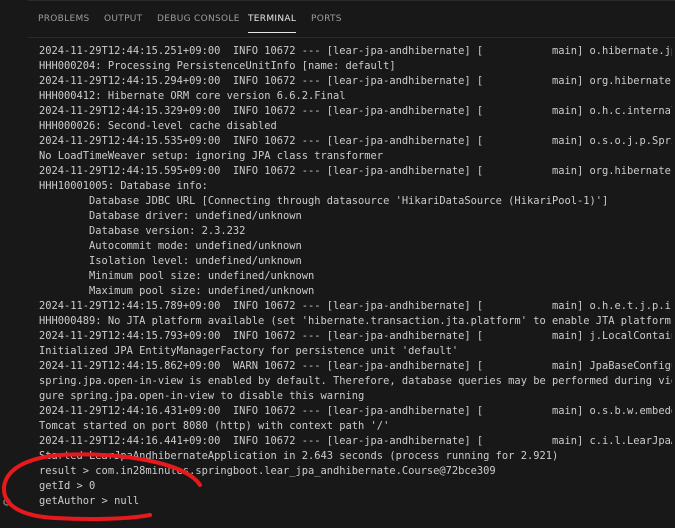 This screenshot has width=675, height=528. Describe the element at coordinates (170, 216) in the screenshot. I see `terminal-line: Database driver: undefined/unknown` at that location.